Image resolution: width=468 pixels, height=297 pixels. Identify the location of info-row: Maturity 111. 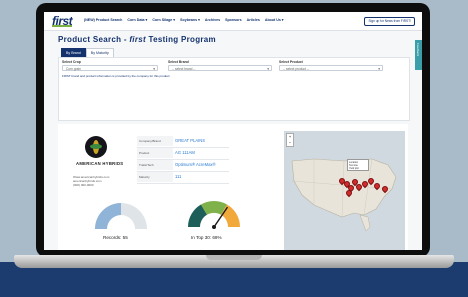
(183, 178).